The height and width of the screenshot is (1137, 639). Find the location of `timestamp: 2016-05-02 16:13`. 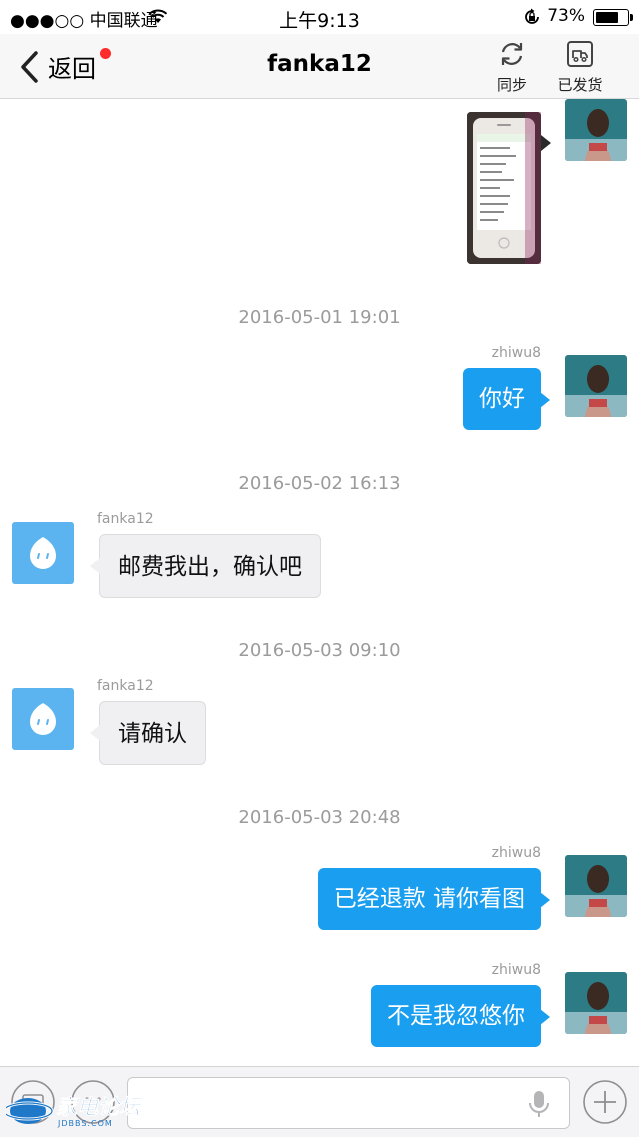

timestamp: 2016-05-02 16:13 is located at coordinates (319, 483).